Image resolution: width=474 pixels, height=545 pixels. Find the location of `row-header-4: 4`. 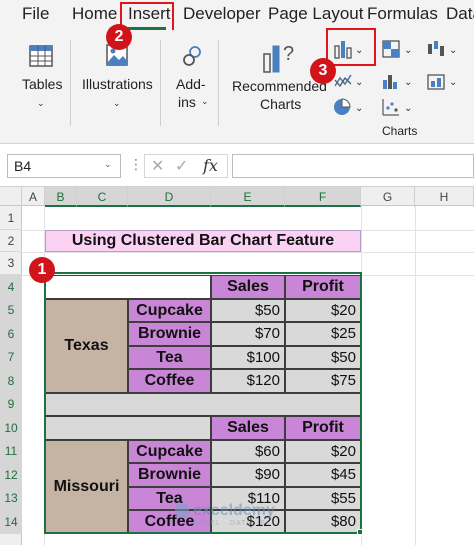

row-header-4: 4 is located at coordinates (11, 287).